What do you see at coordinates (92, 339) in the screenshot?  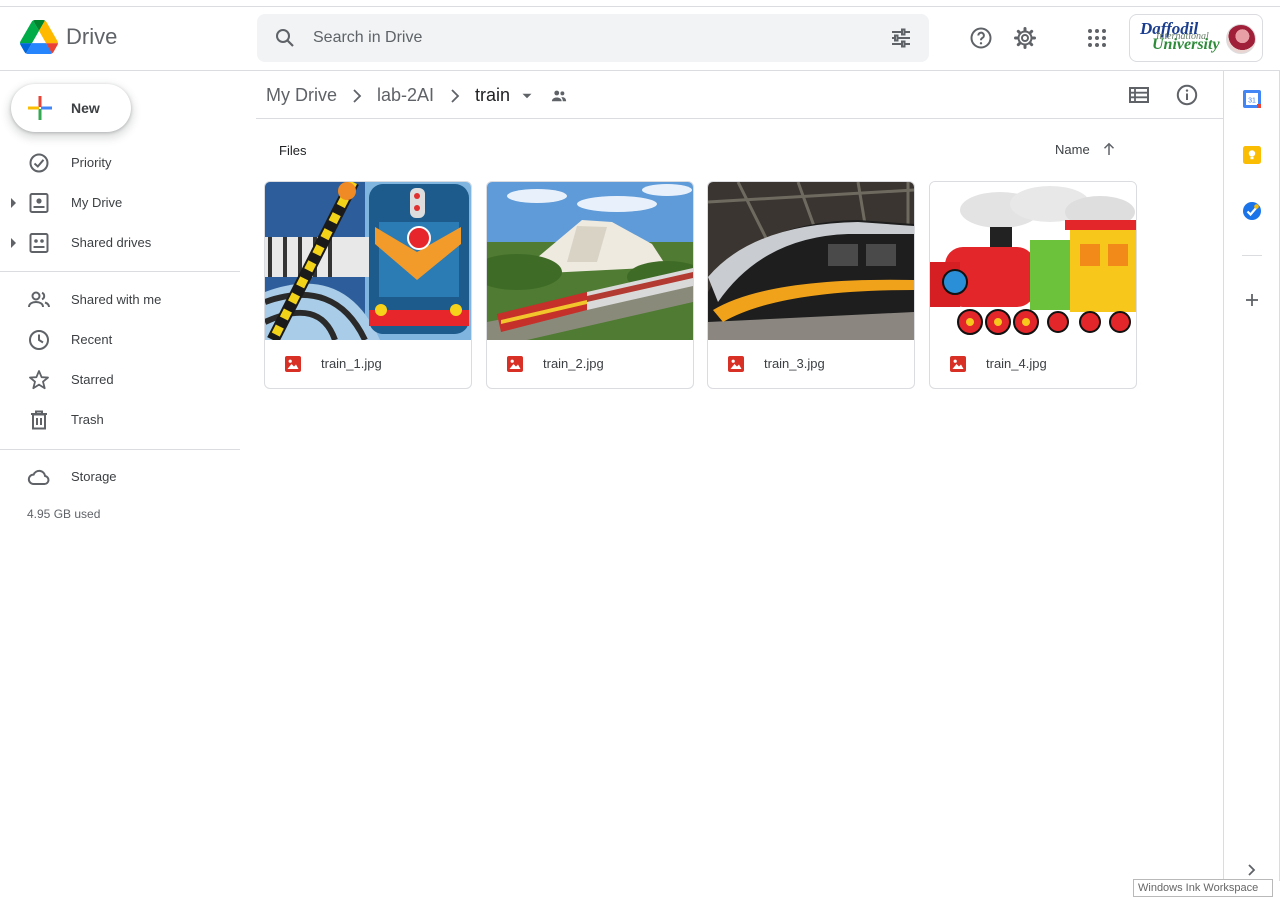 I see `sidebar-item-label: Recent` at bounding box center [92, 339].